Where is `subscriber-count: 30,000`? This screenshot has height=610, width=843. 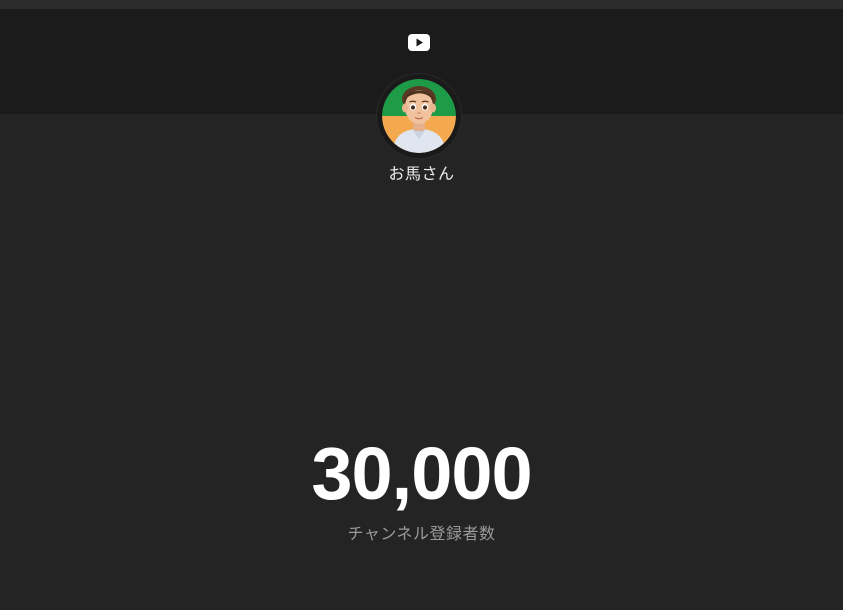 subscriber-count: 30,000 is located at coordinates (421, 473).